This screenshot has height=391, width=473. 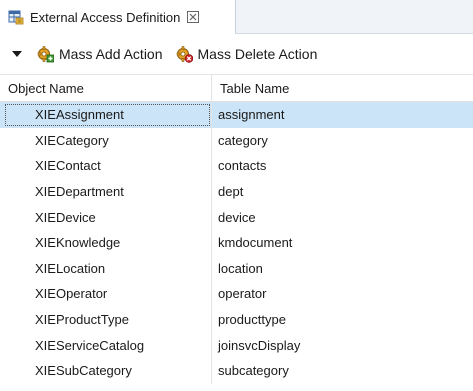 What do you see at coordinates (111, 54) in the screenshot?
I see `mass-add-action-label: Mass Add Action` at bounding box center [111, 54].